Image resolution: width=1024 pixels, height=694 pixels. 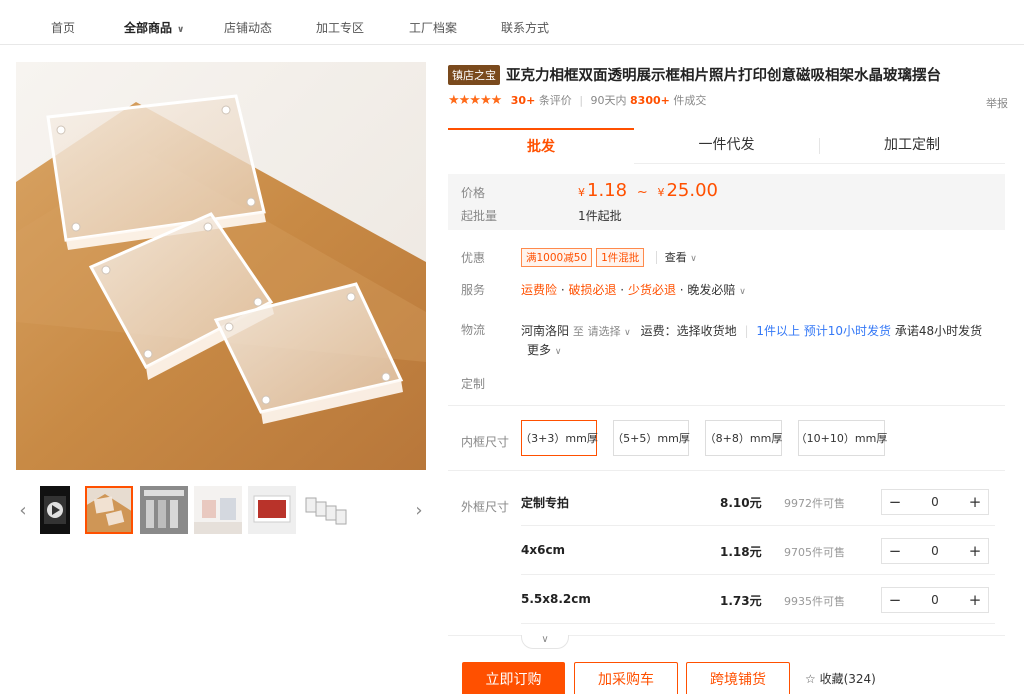 What do you see at coordinates (728, 102) in the screenshot?
I see `rating-row: ★★★★★ 30+ 条评价 | 90天内 8300+ 件成交 举报` at bounding box center [728, 102].